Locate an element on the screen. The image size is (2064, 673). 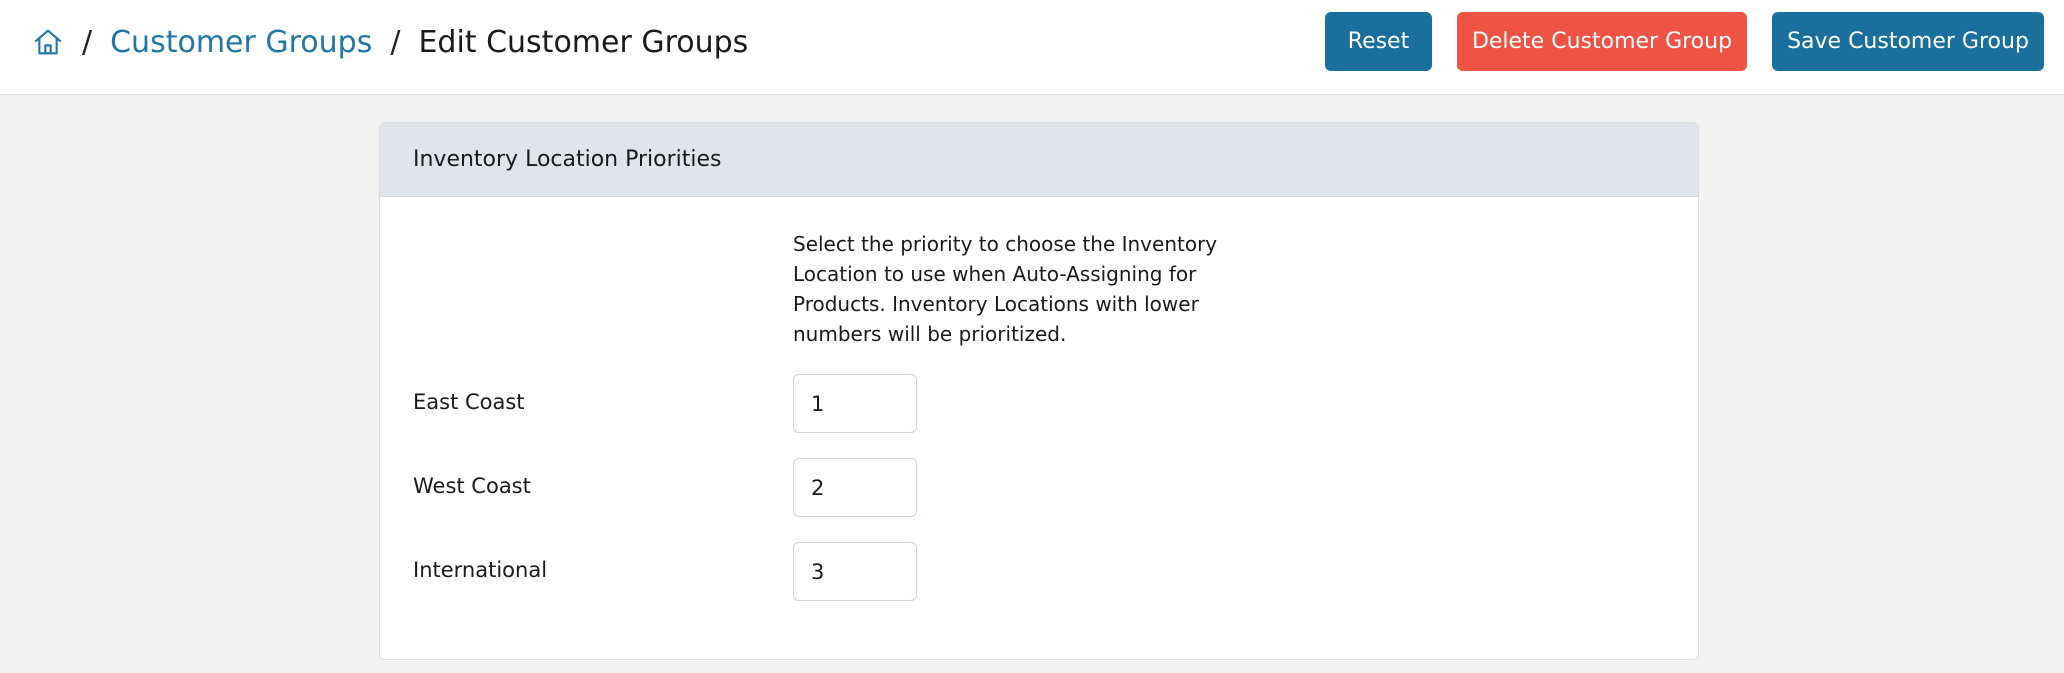
priority-input-east-coast is located at coordinates (855, 403).